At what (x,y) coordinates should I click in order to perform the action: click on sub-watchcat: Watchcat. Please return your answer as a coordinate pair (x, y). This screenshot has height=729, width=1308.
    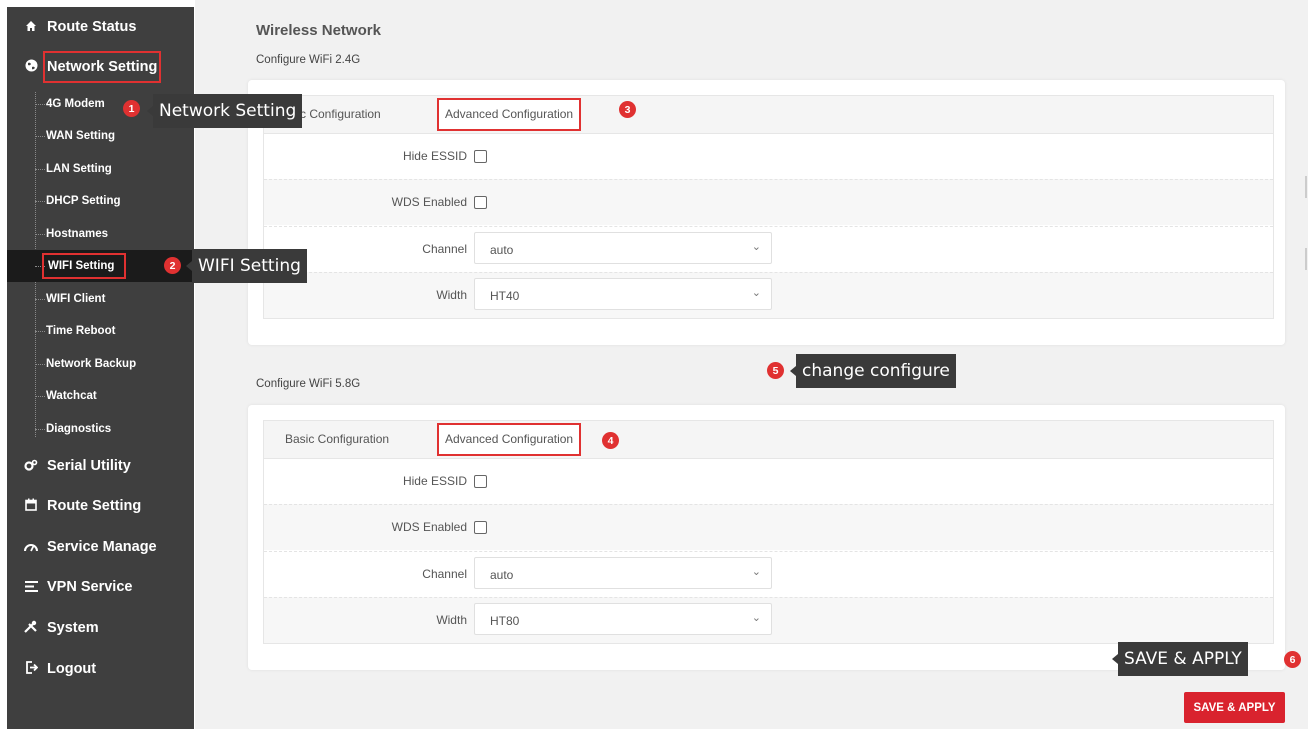
    Looking at the image, I should click on (100, 396).